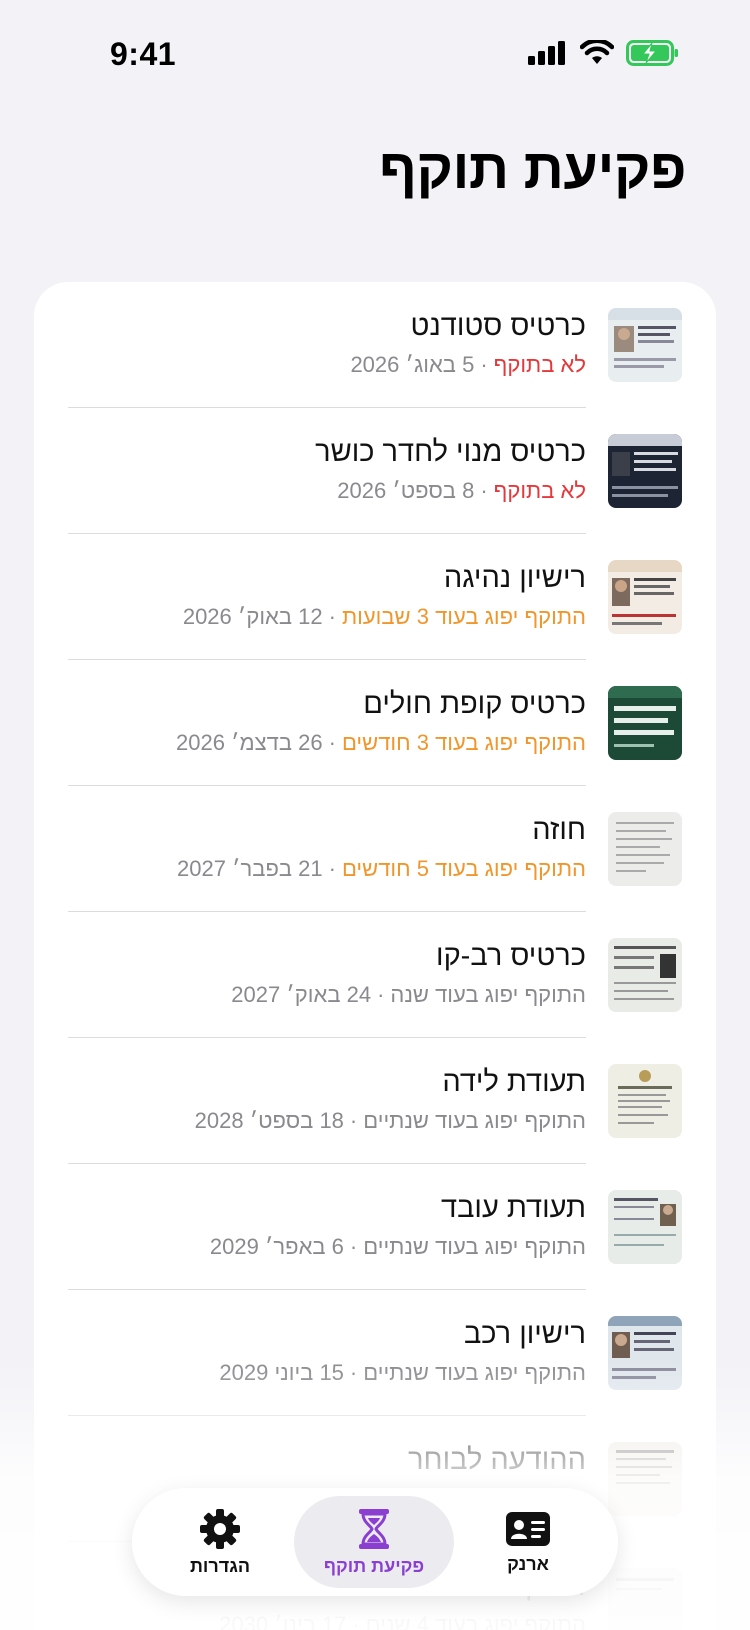  Describe the element at coordinates (645, 471) in the screenshot. I see `gym-card-thumbnail` at that location.